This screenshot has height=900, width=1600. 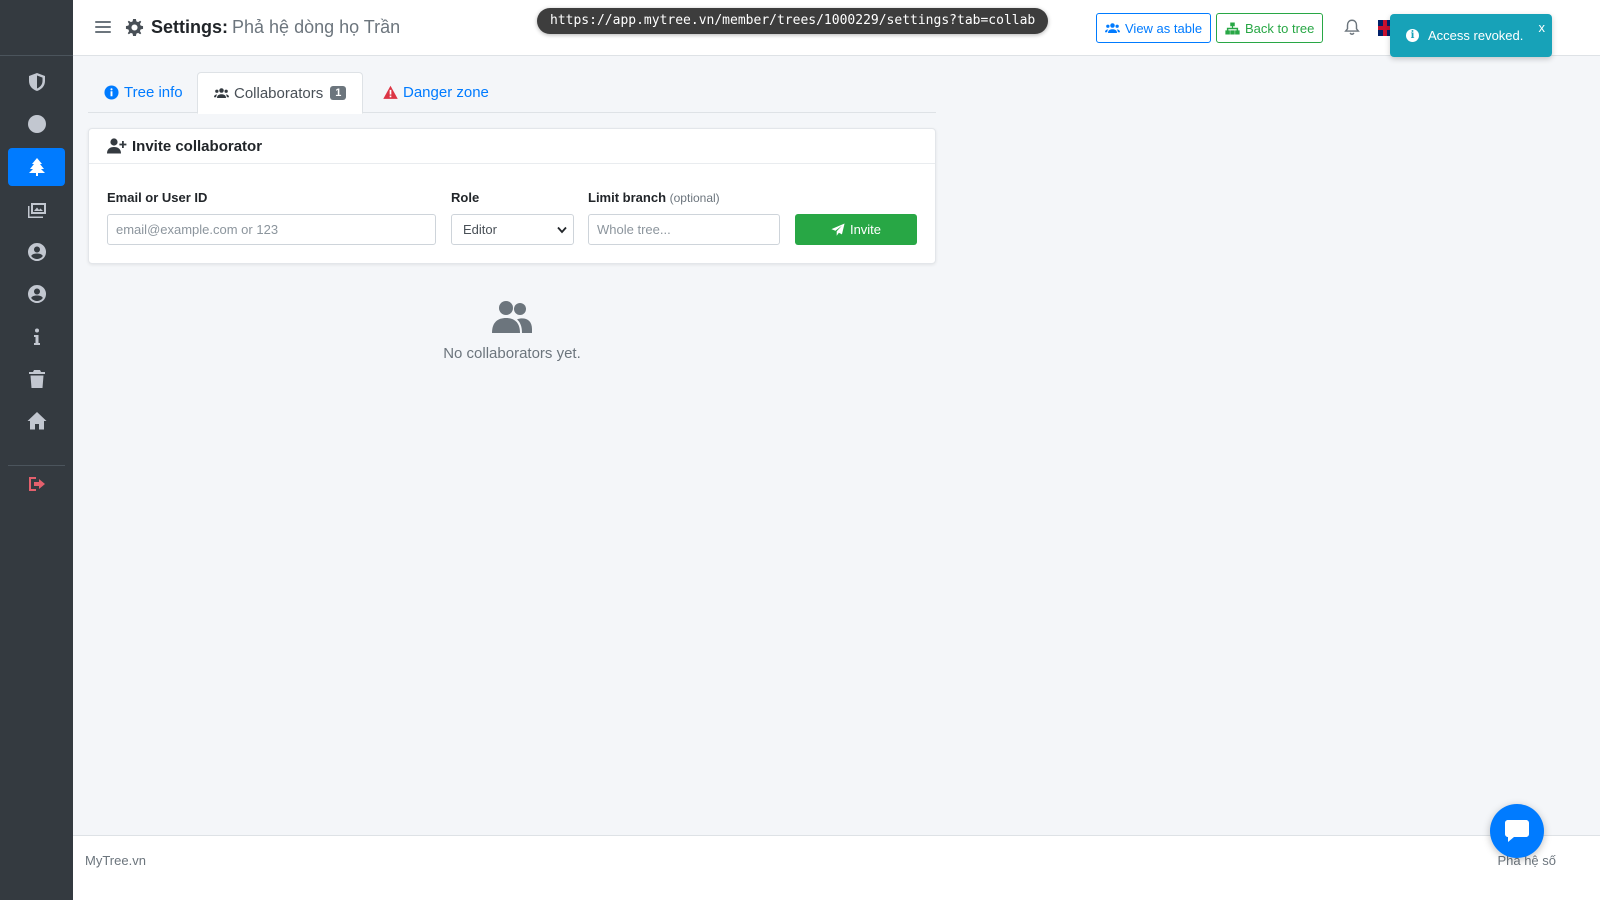 I want to click on tab-danger-zone: Danger zone, so click(x=436, y=92).